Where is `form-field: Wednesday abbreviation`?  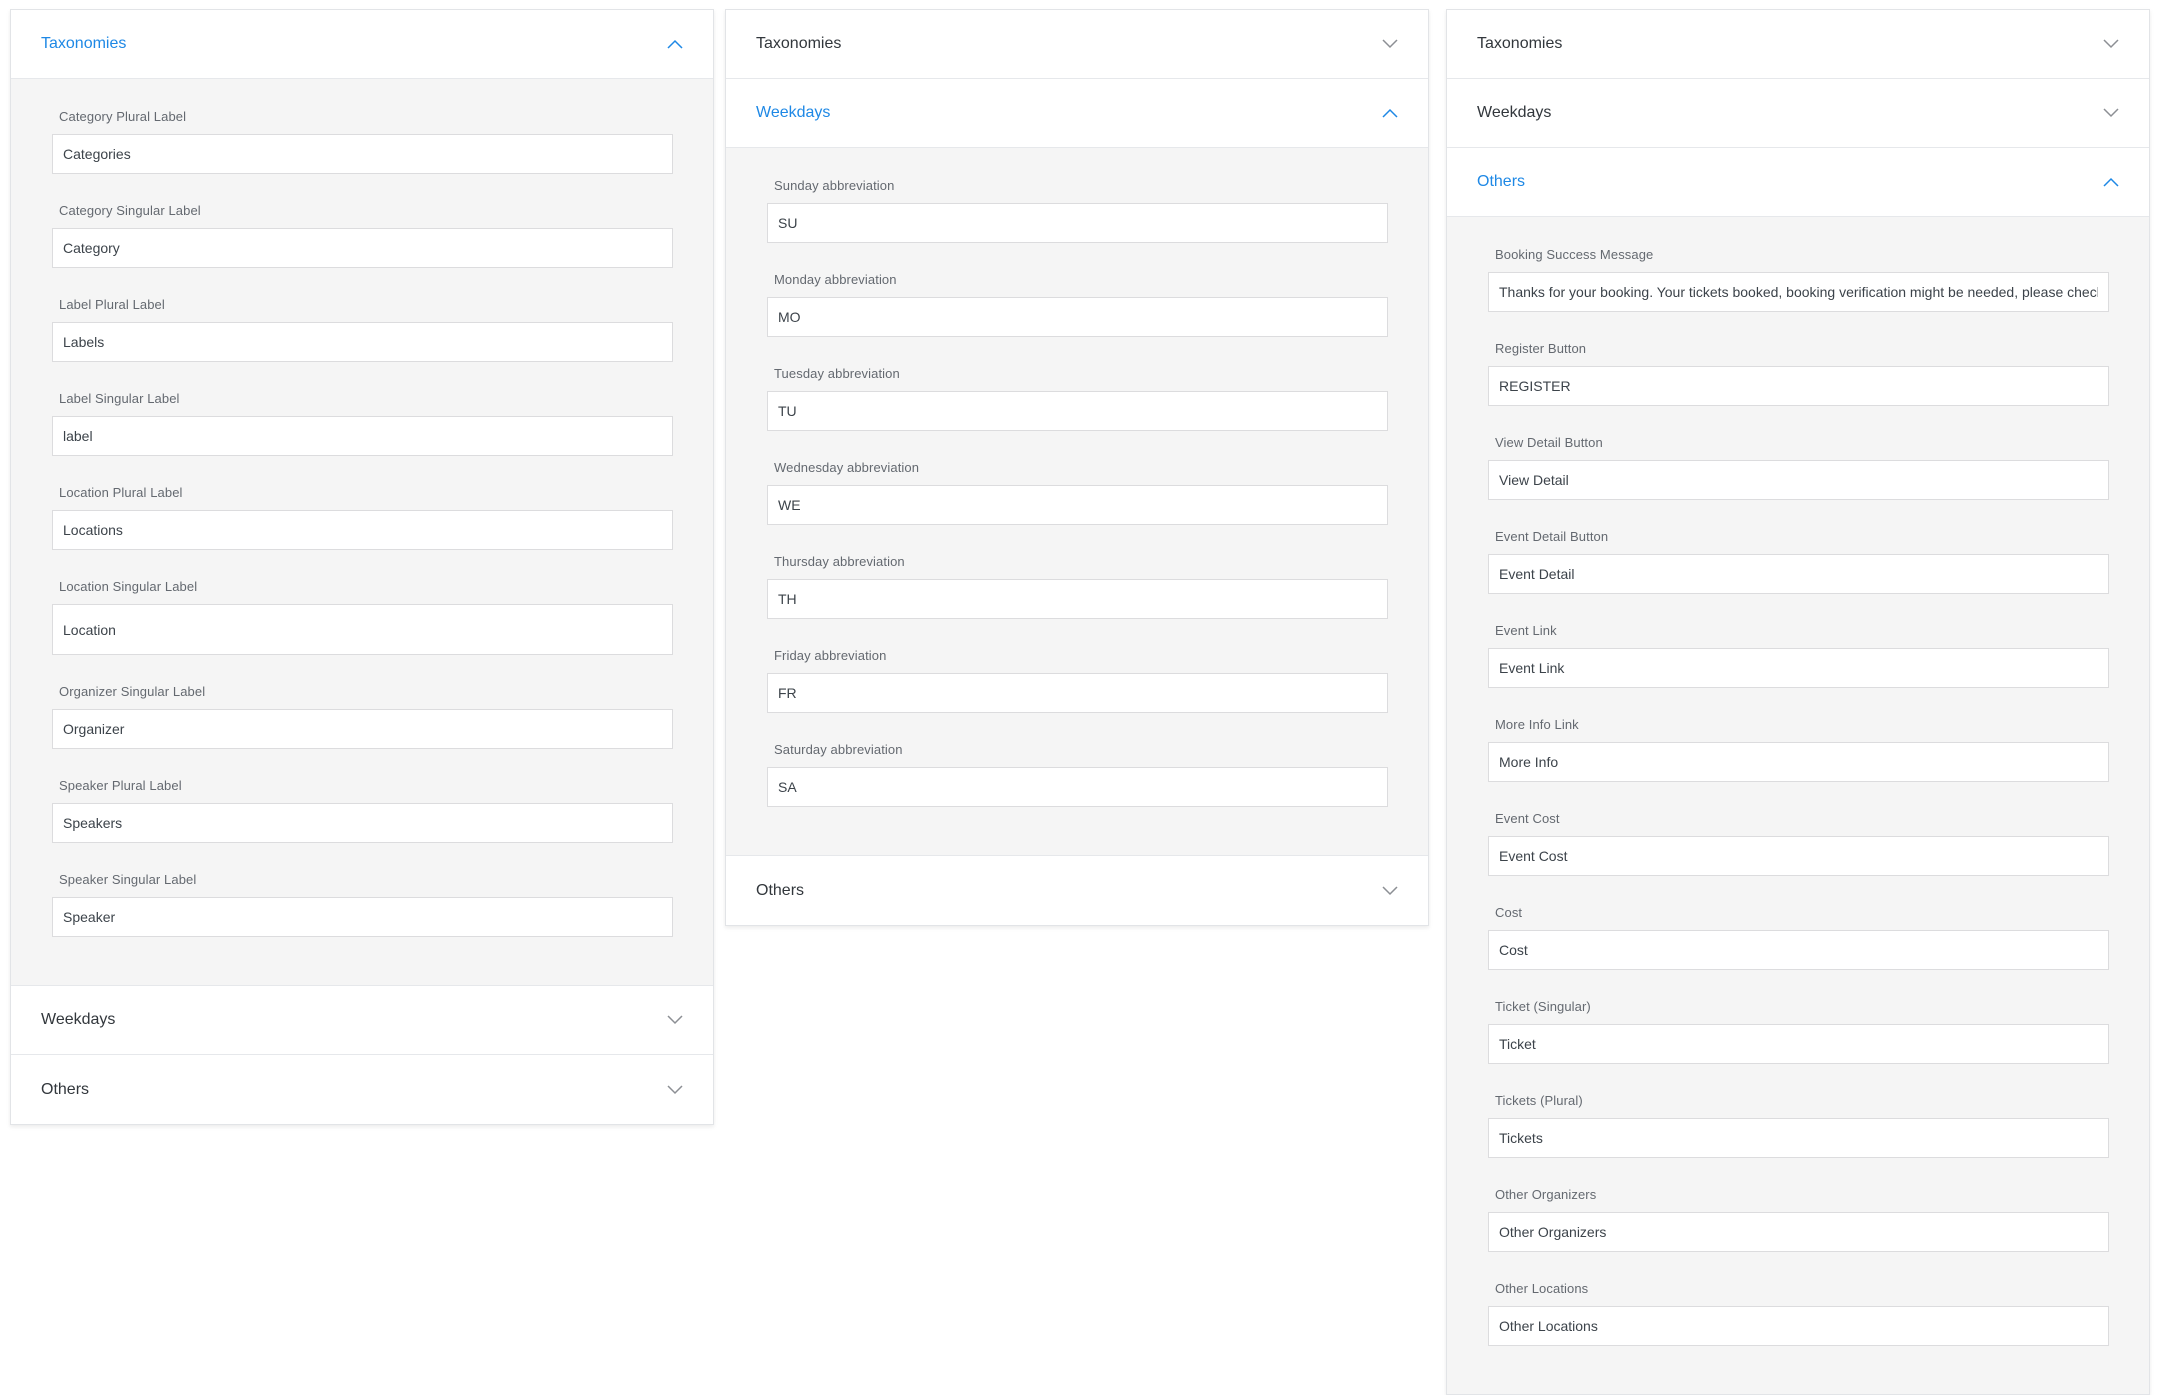
form-field: Wednesday abbreviation is located at coordinates (1077, 492).